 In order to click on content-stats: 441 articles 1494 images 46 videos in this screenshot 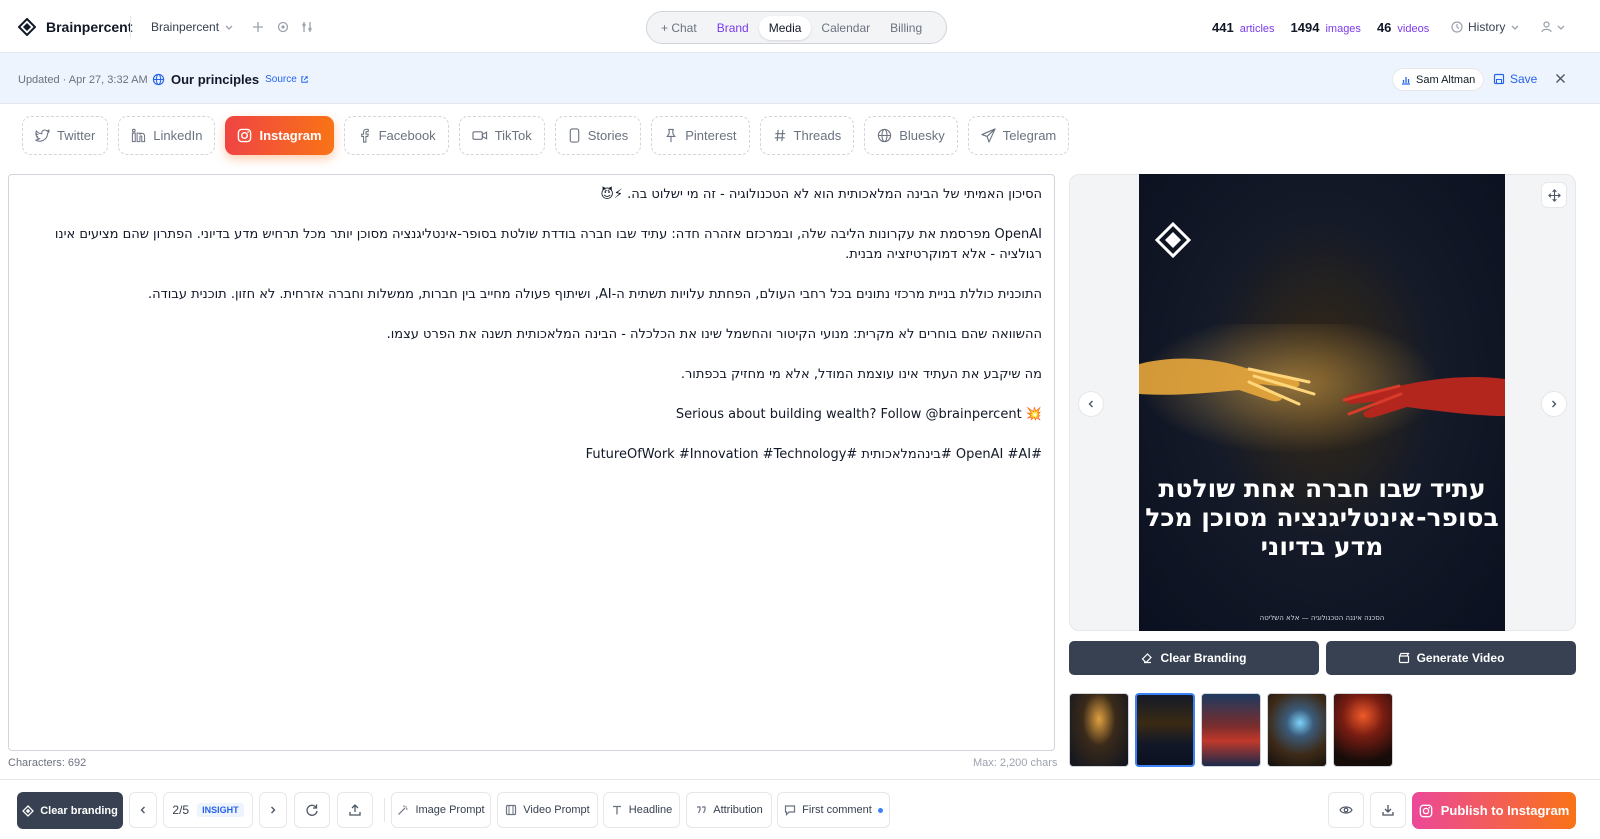, I will do `click(1325, 27)`.